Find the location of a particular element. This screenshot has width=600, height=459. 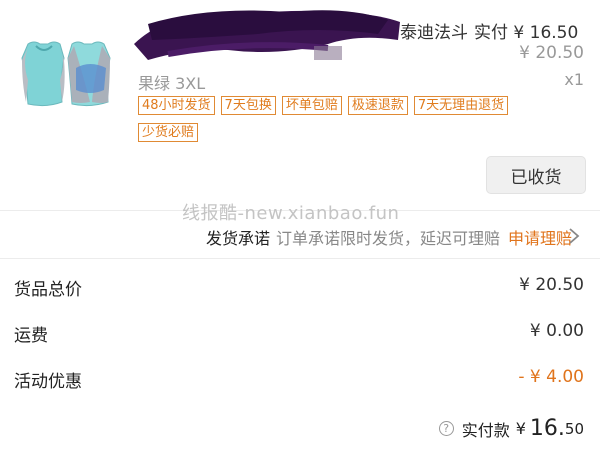

product-title: 泰迪法斗 实付 ¥ 16.50 is located at coordinates (489, 30).